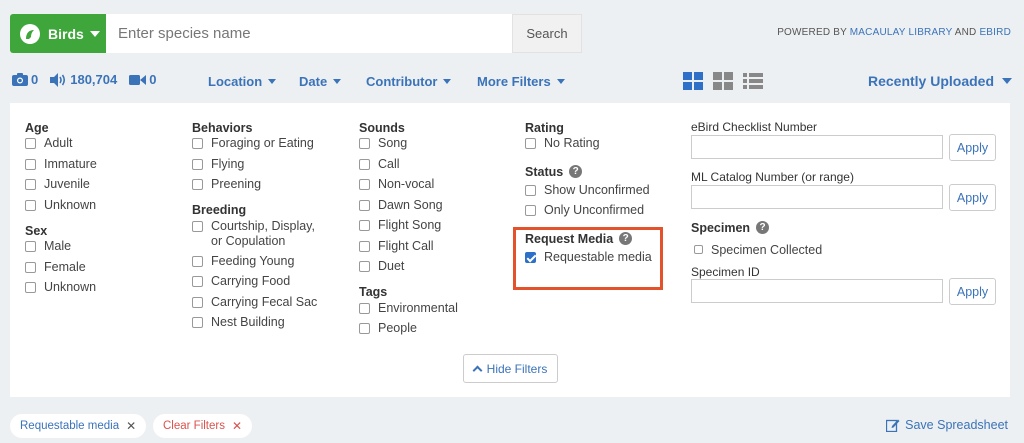  Describe the element at coordinates (408, 228) in the screenshot. I see `sound-flight-song-option: Flight Song` at that location.